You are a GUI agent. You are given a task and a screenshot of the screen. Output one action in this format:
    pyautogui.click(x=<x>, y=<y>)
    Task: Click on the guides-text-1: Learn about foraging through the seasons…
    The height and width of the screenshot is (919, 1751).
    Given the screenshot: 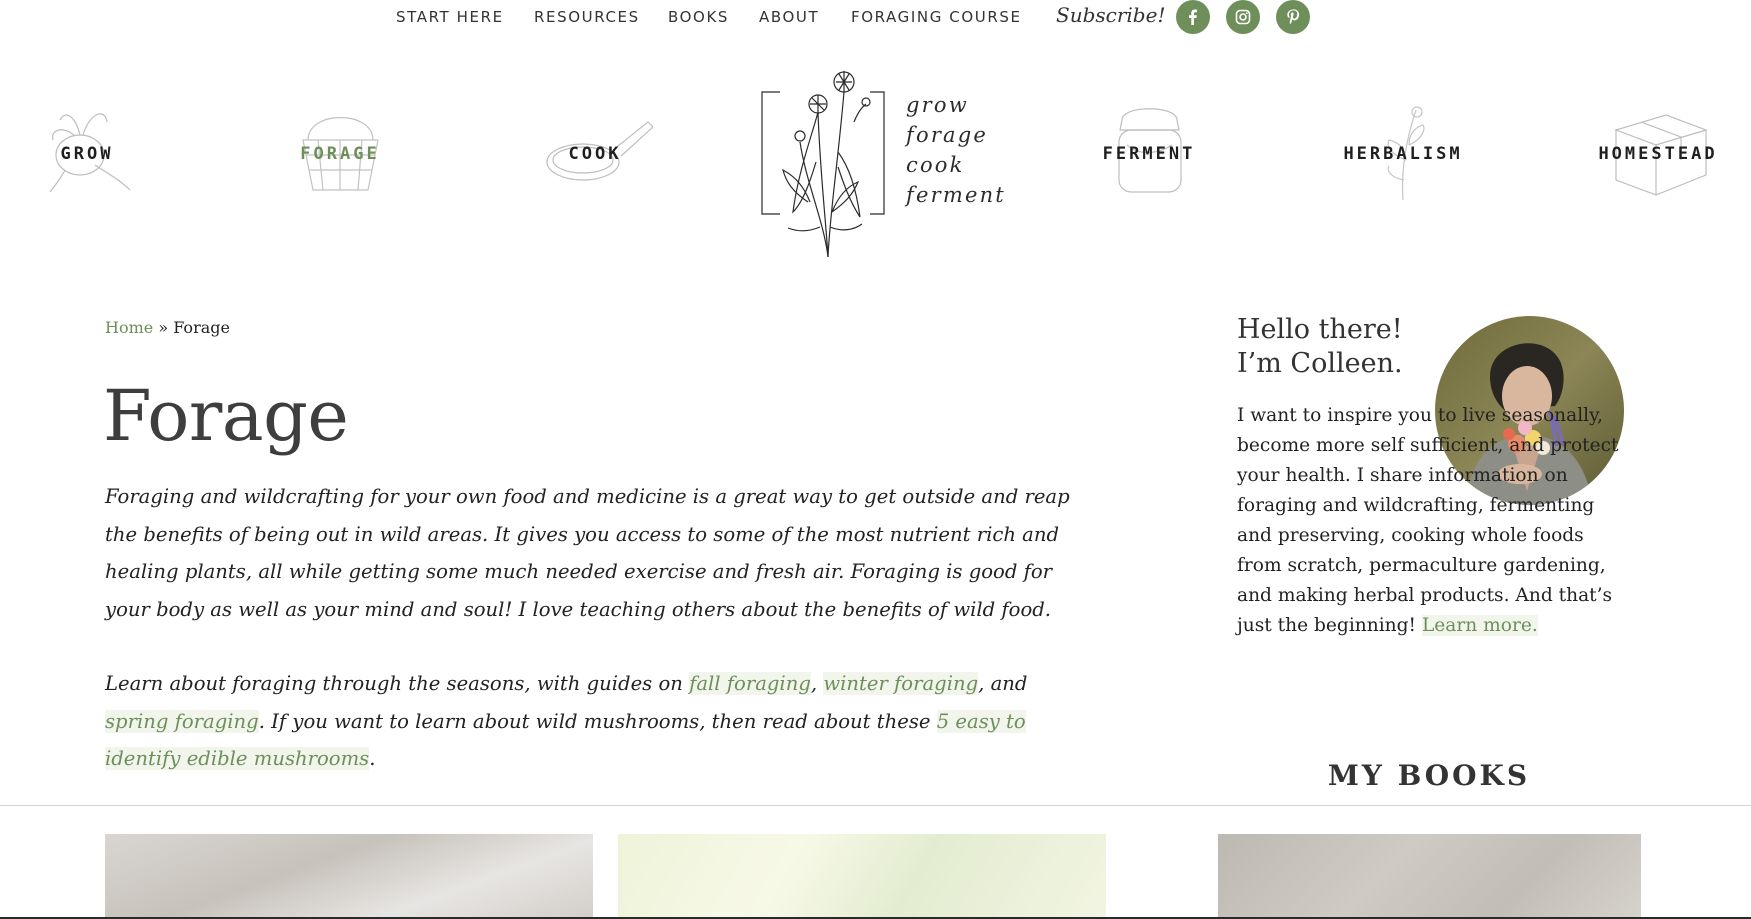 What is the action you would take?
    pyautogui.click(x=397, y=683)
    